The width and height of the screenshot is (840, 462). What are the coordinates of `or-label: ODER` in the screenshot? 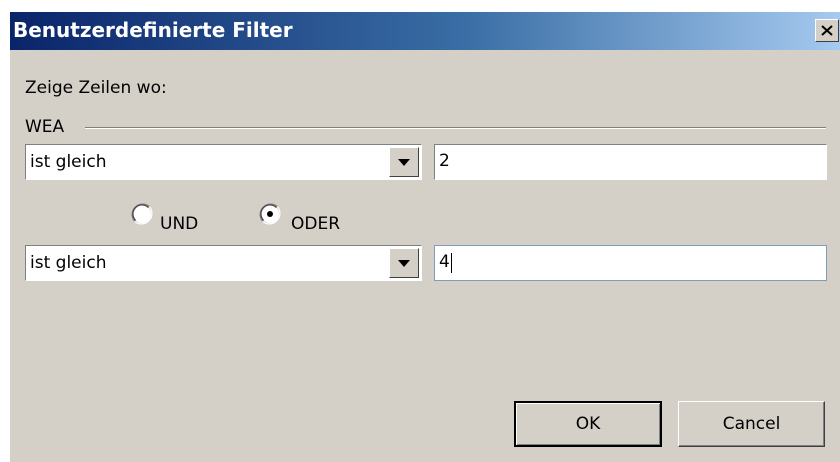 It's located at (316, 224).